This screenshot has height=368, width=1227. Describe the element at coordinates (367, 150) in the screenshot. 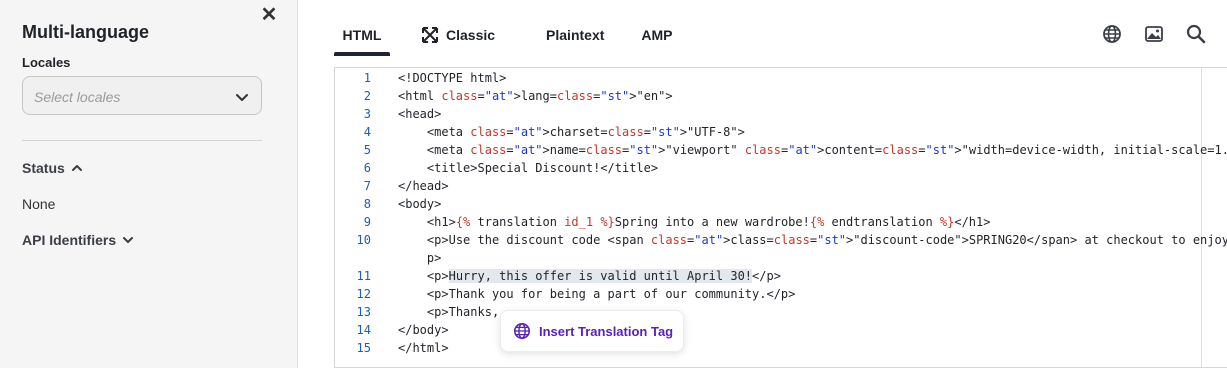

I see `line-number: 5` at that location.